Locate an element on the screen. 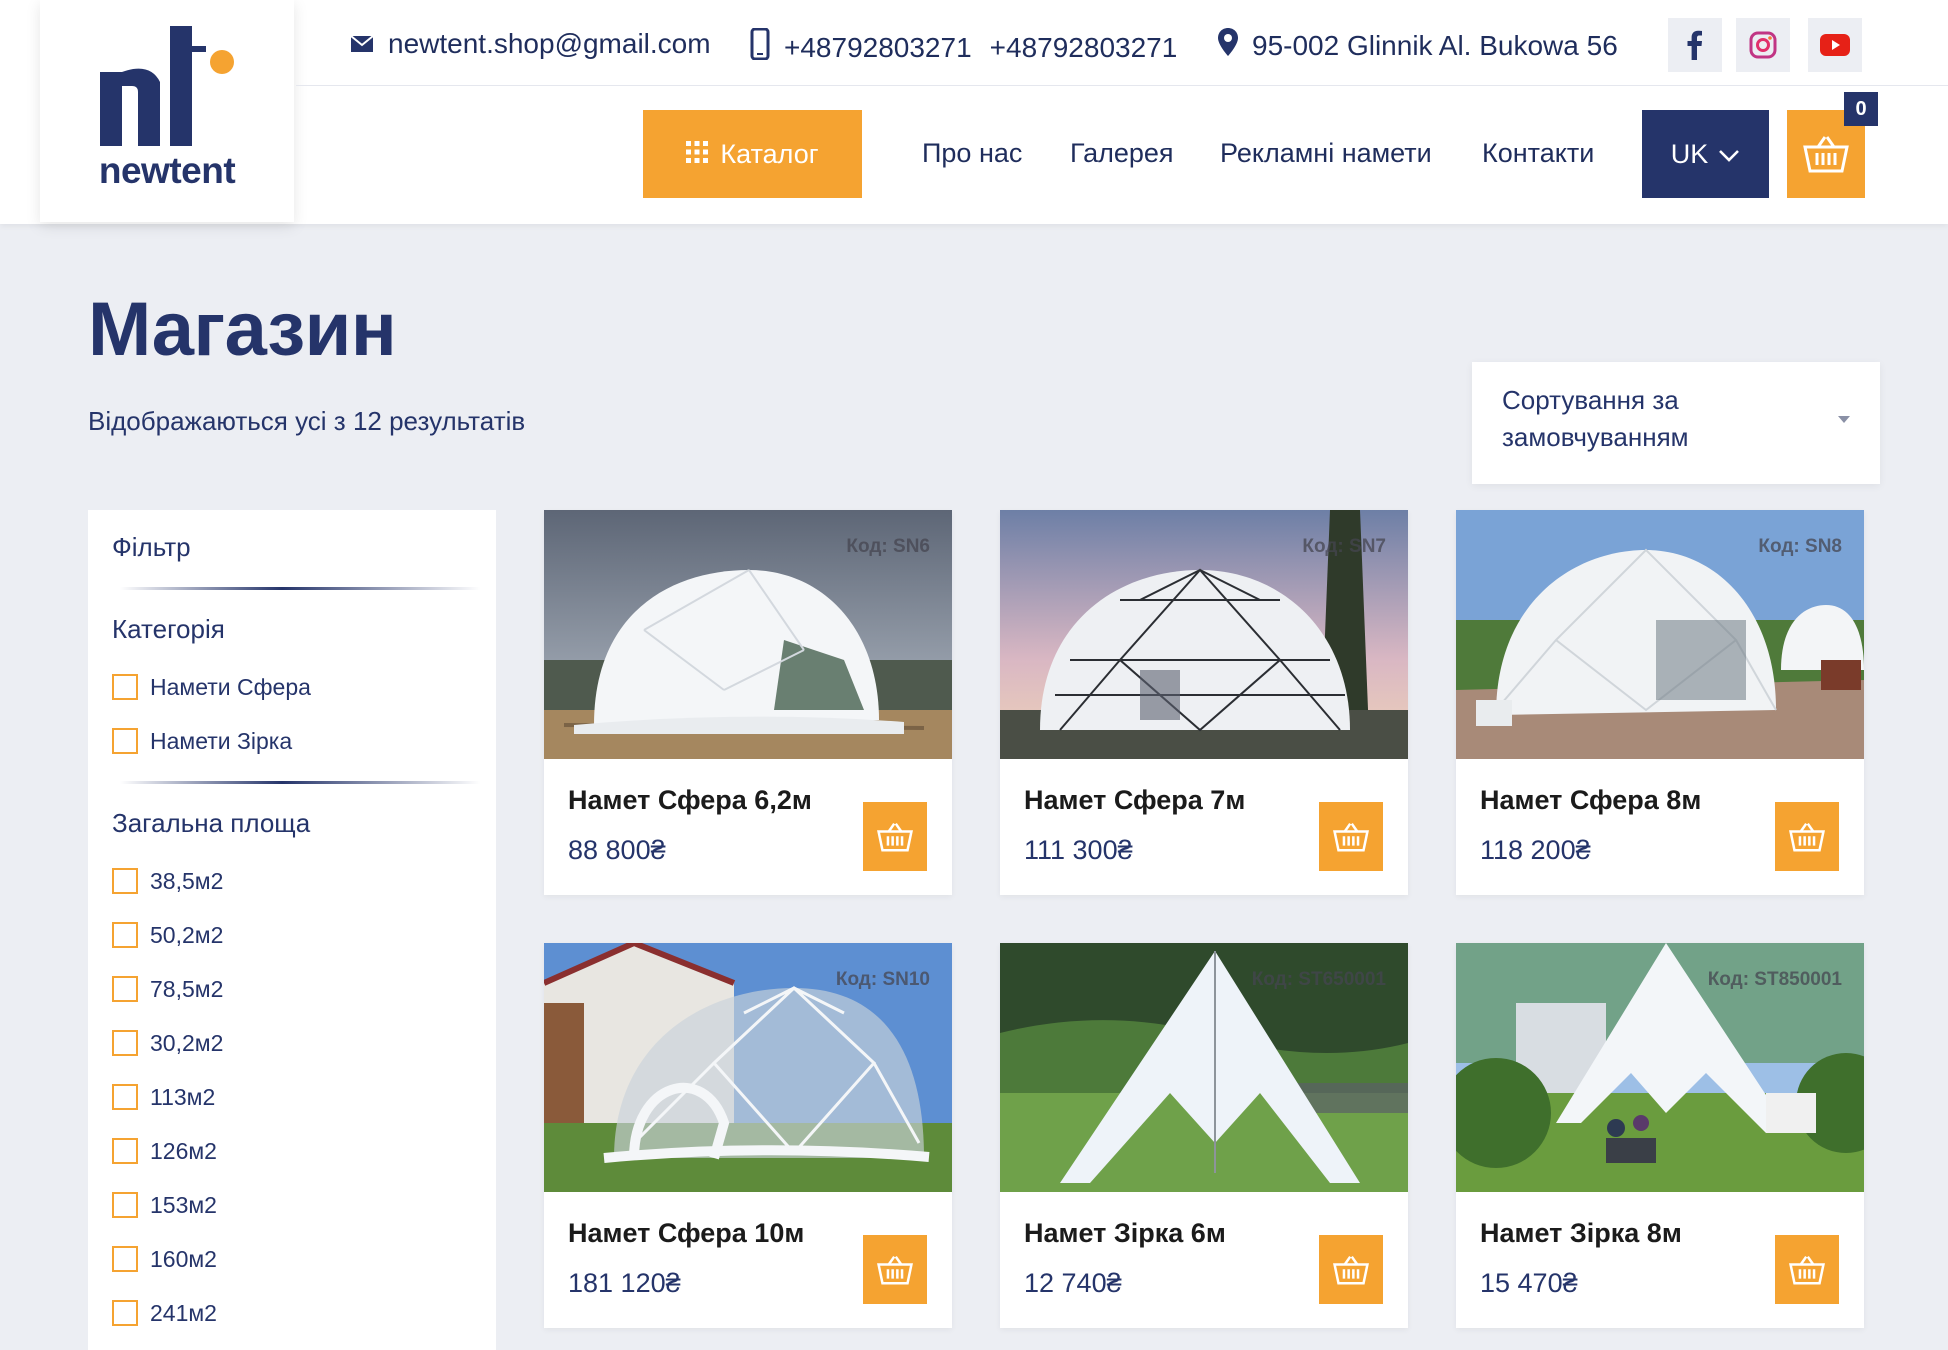  product-card: Код: SN8 Намет Сфера 8м 118 200₴ is located at coordinates (1660, 702).